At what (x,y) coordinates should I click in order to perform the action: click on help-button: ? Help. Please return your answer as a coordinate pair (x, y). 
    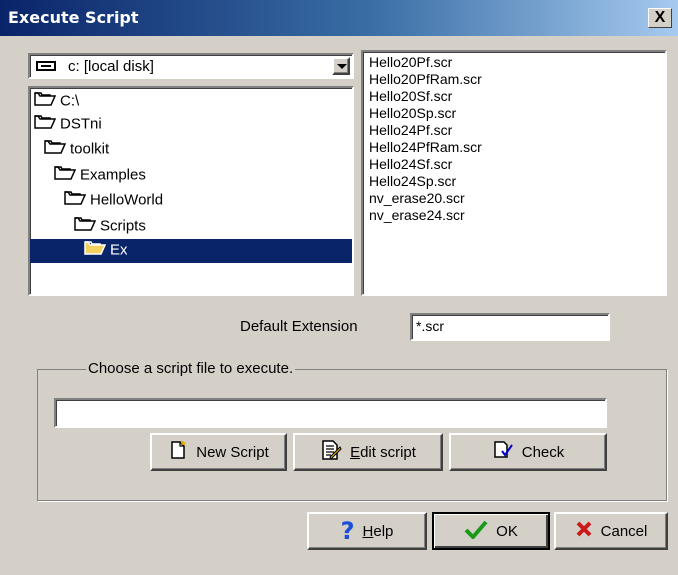
    Looking at the image, I should click on (367, 531).